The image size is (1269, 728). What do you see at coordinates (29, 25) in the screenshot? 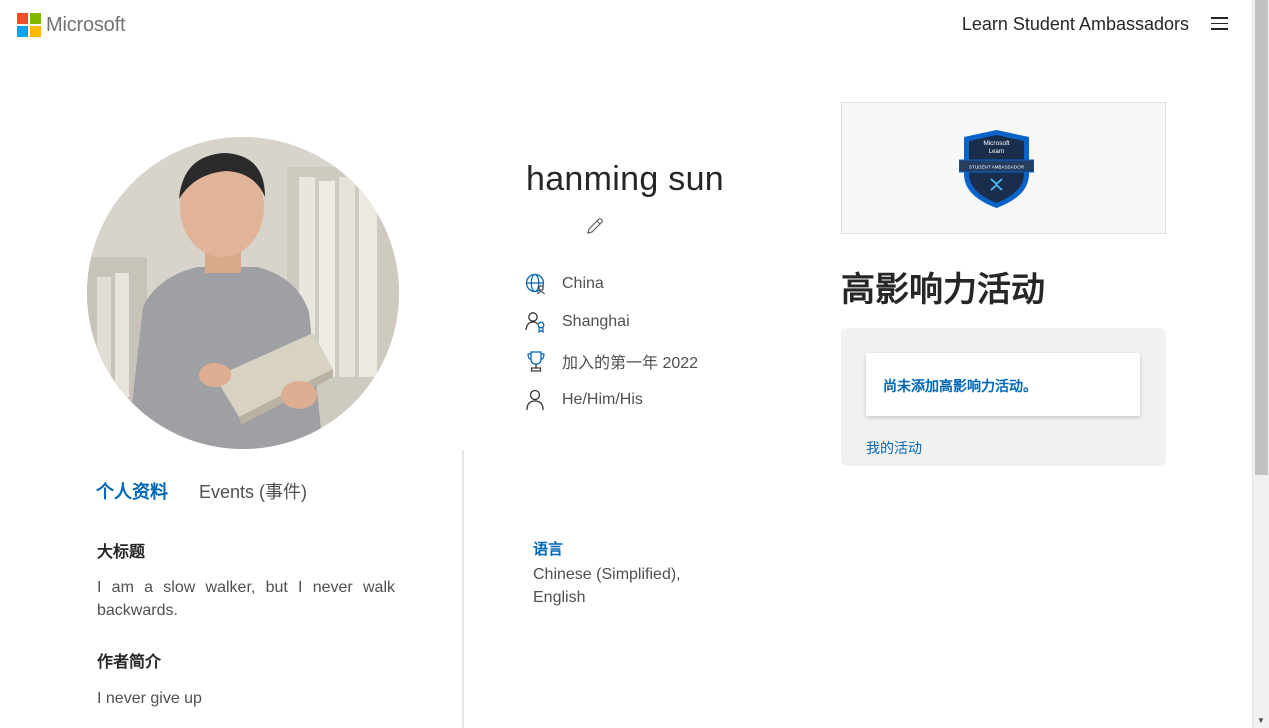
I see `microsoft-logo-icon` at bounding box center [29, 25].